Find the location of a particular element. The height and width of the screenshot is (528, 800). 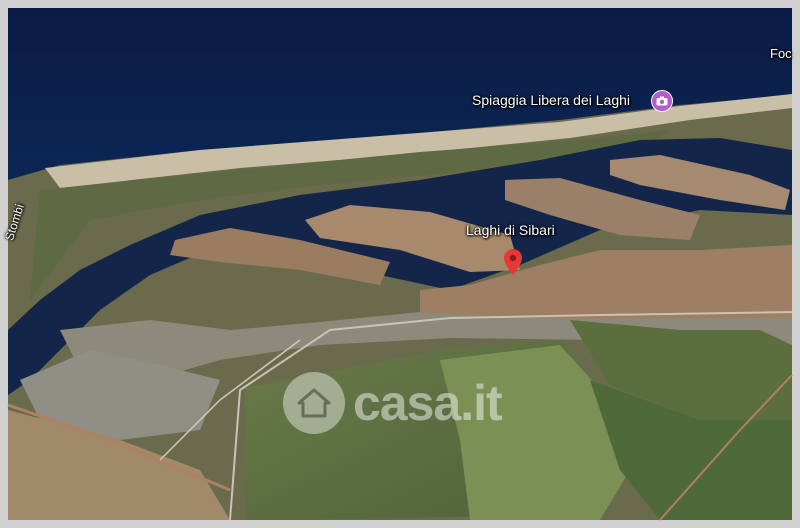

place-label: Laghi di Sibari is located at coordinates (510, 230).